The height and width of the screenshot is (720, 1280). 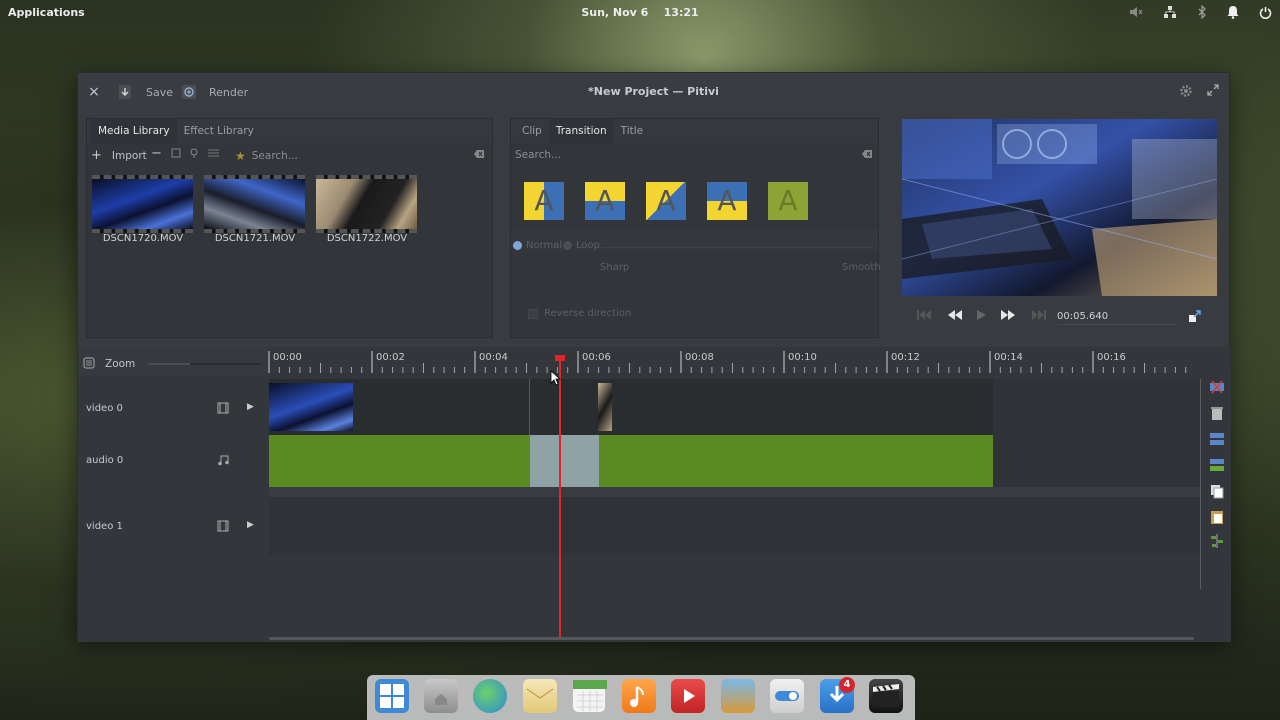 I want to click on clock-date: Sun, Nov 6, so click(x=614, y=12).